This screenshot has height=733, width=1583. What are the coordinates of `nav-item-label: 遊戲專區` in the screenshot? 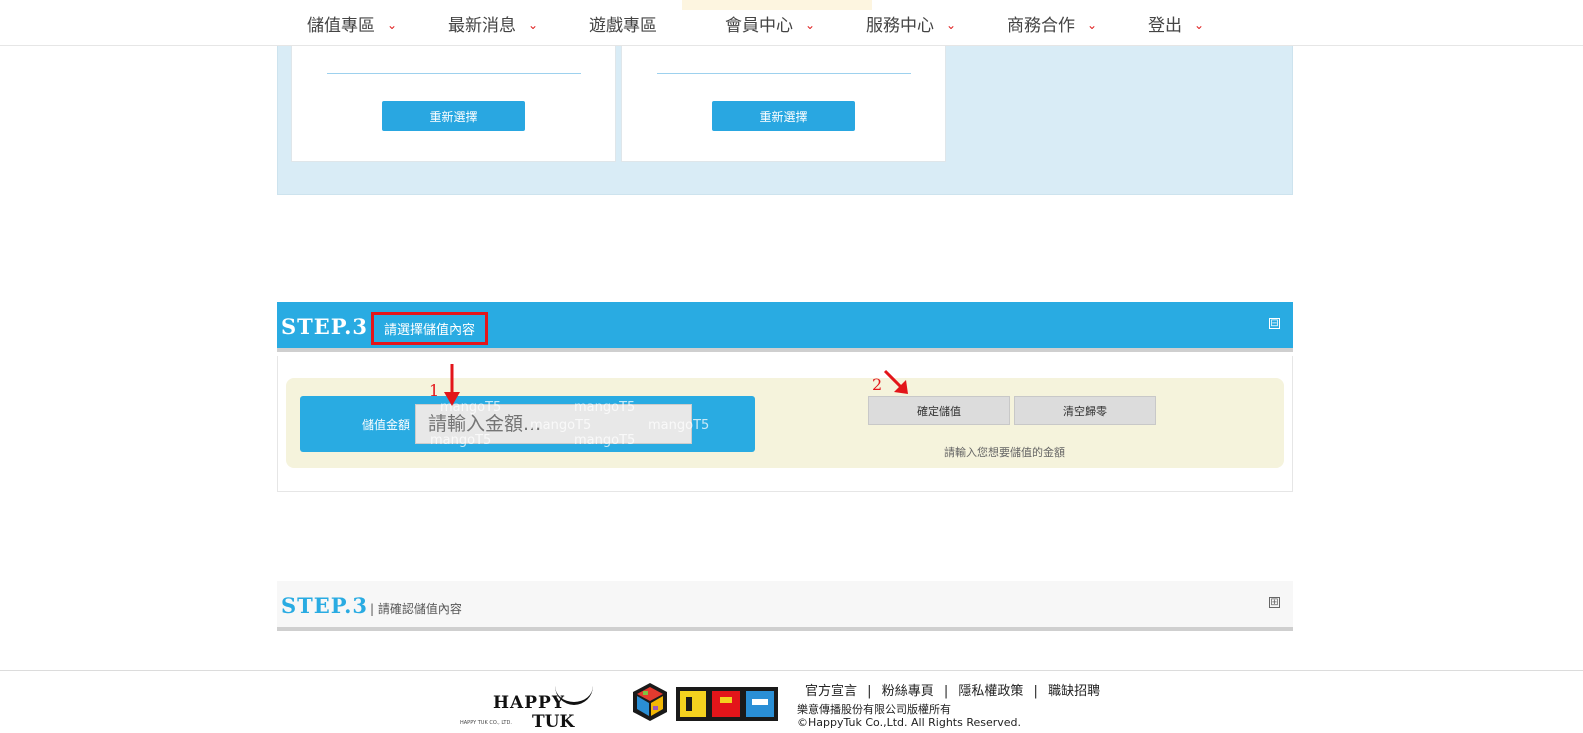 It's located at (623, 25).